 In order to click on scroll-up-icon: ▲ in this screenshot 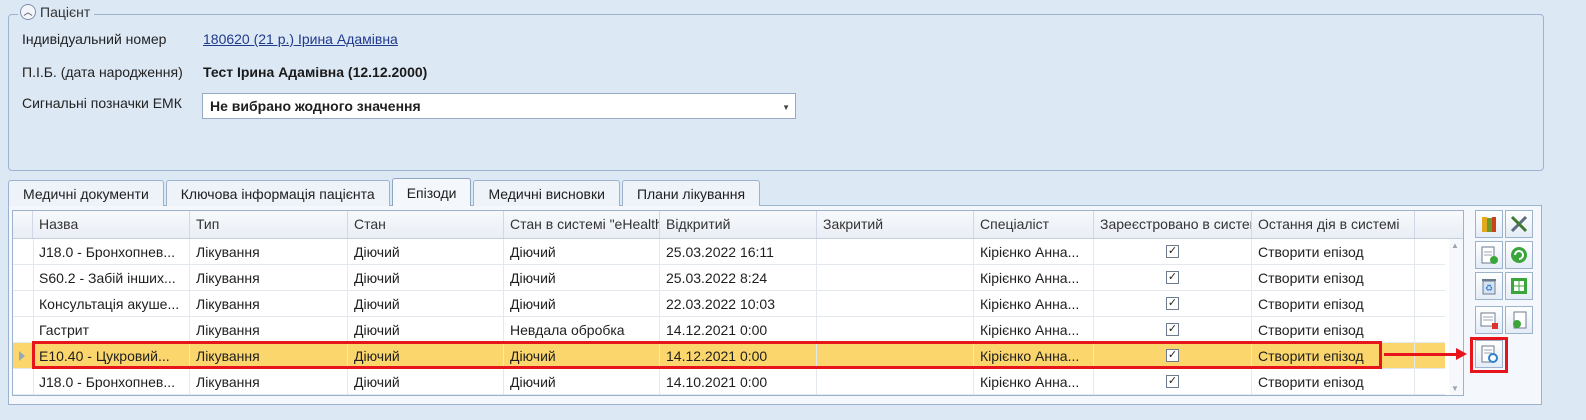, I will do `click(1455, 245)`.